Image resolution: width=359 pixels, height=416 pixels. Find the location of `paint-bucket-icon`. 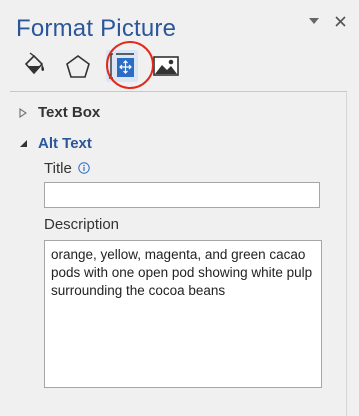

paint-bucket-icon is located at coordinates (34, 63).